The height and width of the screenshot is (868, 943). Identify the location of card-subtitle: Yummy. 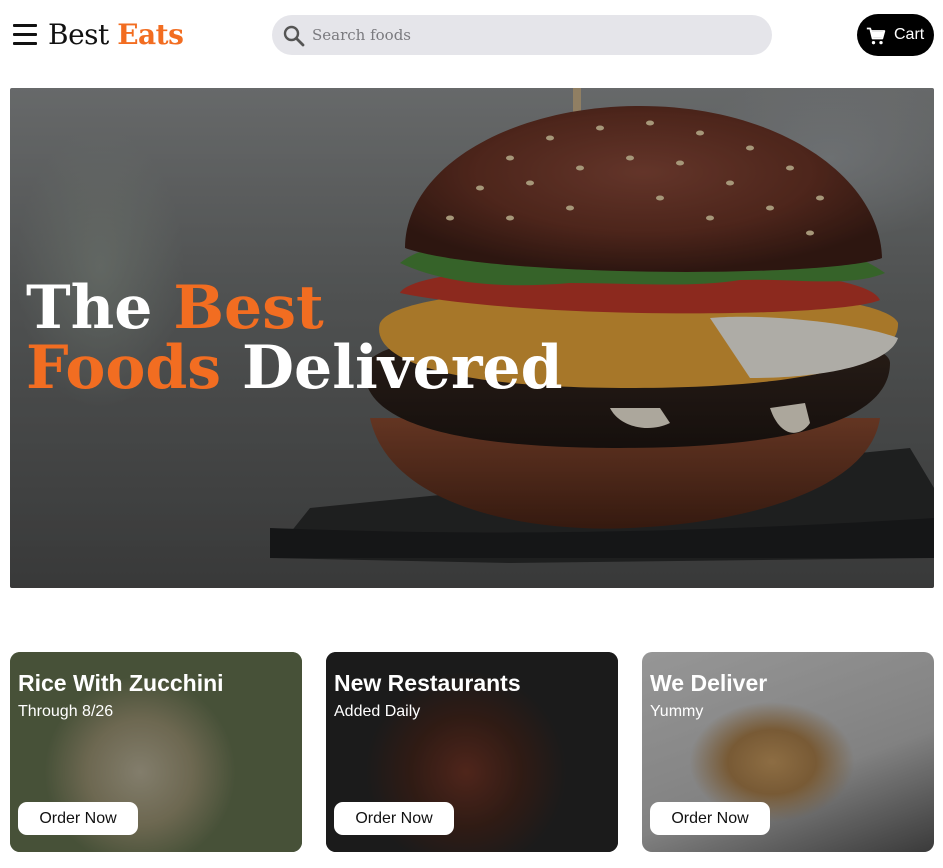
(677, 711).